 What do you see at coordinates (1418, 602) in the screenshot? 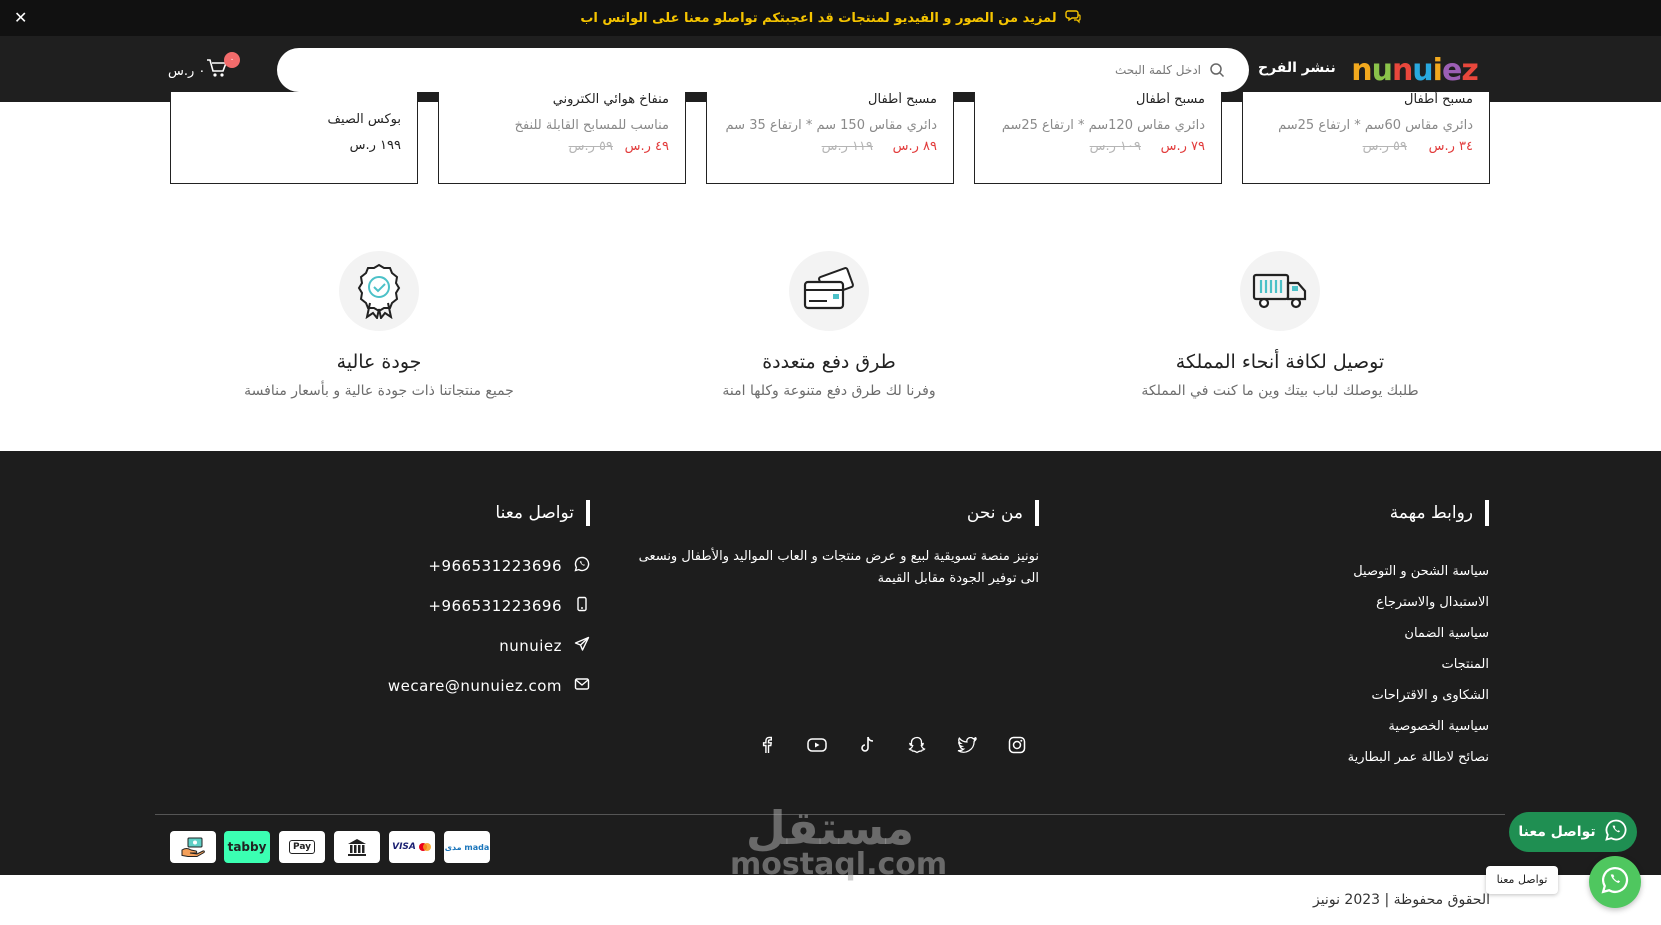
I see `footer-link-returns: الاستبدال والاسترجاع` at bounding box center [1418, 602].